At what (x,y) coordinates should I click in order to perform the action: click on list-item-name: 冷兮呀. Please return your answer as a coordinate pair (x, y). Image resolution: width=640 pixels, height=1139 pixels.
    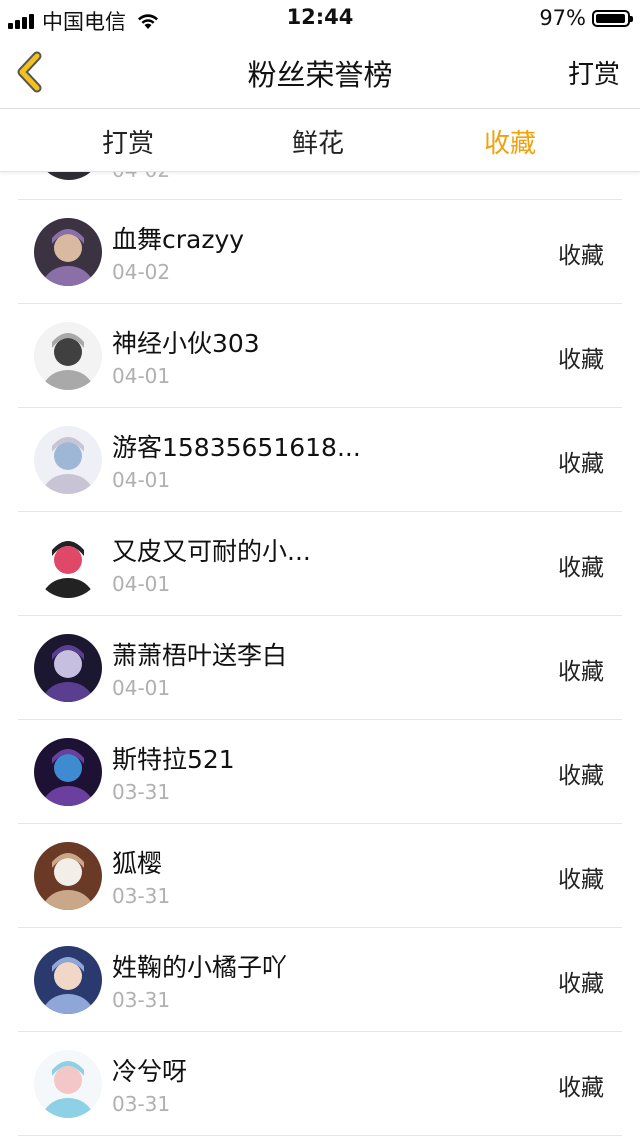
    Looking at the image, I should click on (150, 1071).